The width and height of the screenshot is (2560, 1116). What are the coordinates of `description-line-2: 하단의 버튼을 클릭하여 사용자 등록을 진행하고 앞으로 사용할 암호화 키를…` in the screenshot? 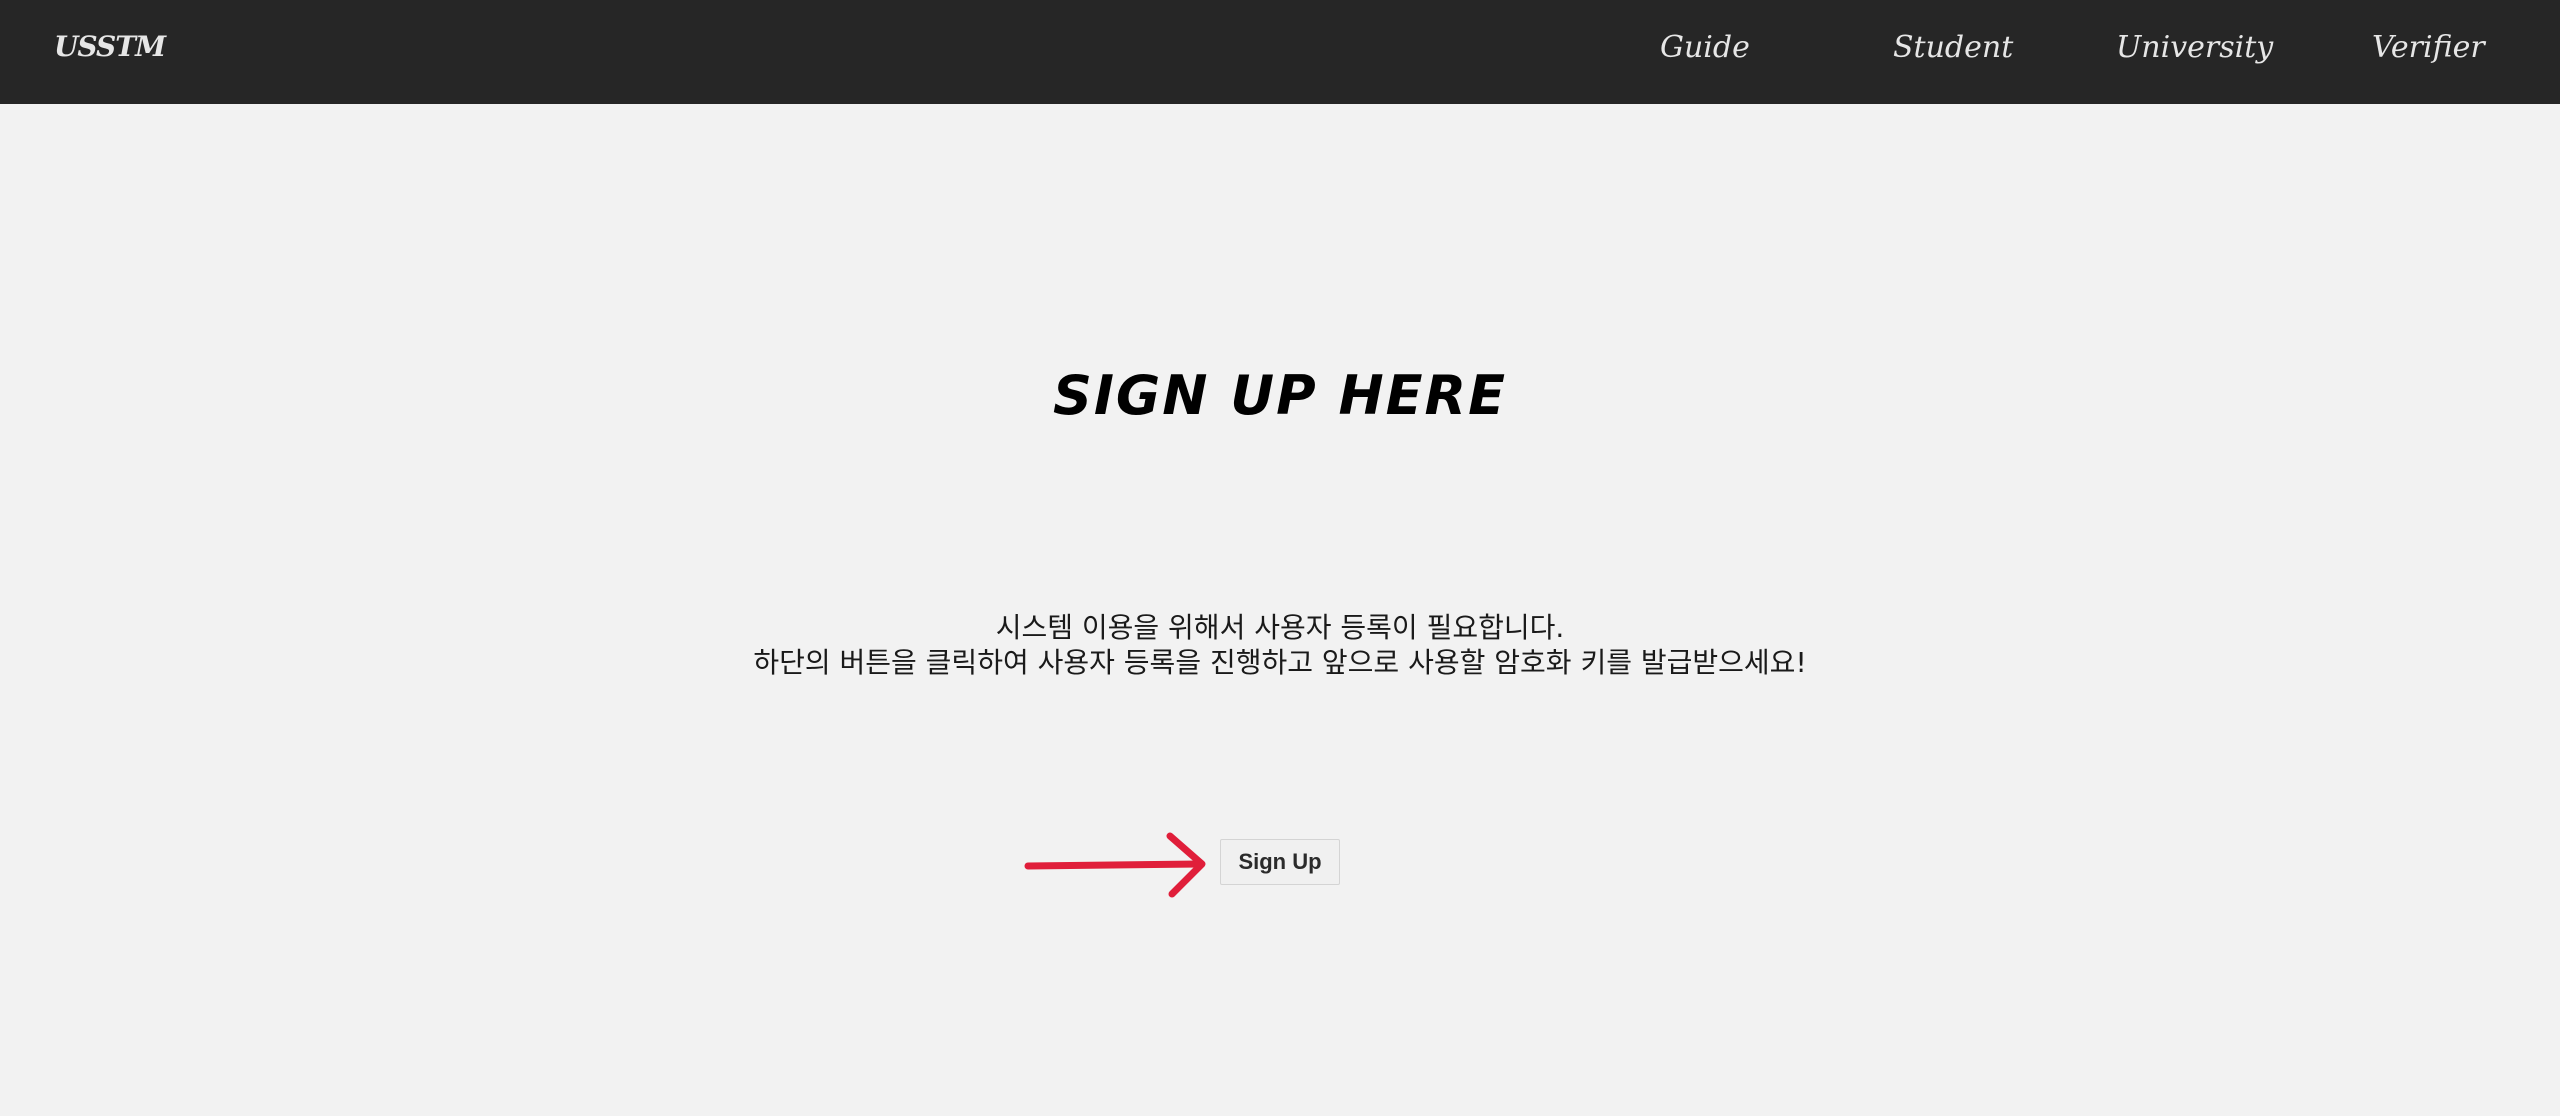 It's located at (1280, 662).